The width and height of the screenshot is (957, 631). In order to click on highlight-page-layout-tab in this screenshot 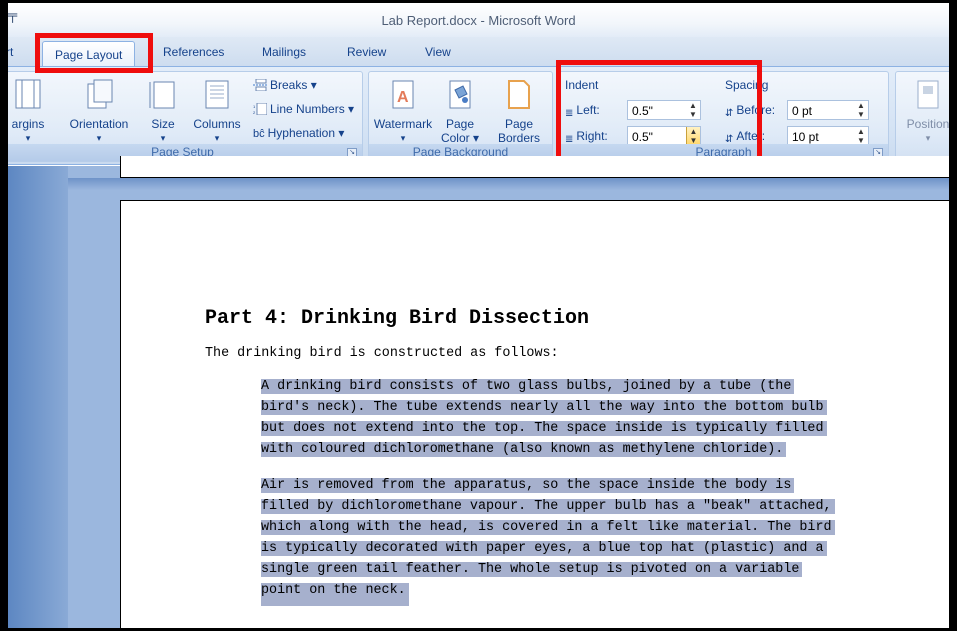, I will do `click(94, 53)`.